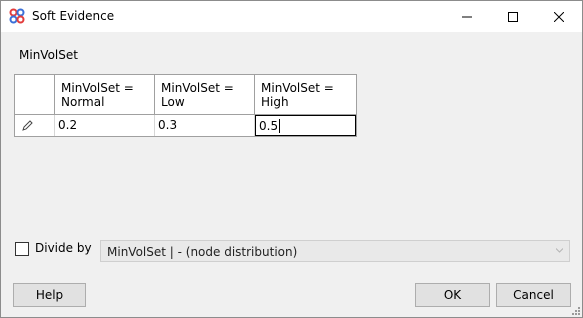 The height and width of the screenshot is (318, 583). I want to click on text-caret, so click(279, 126).